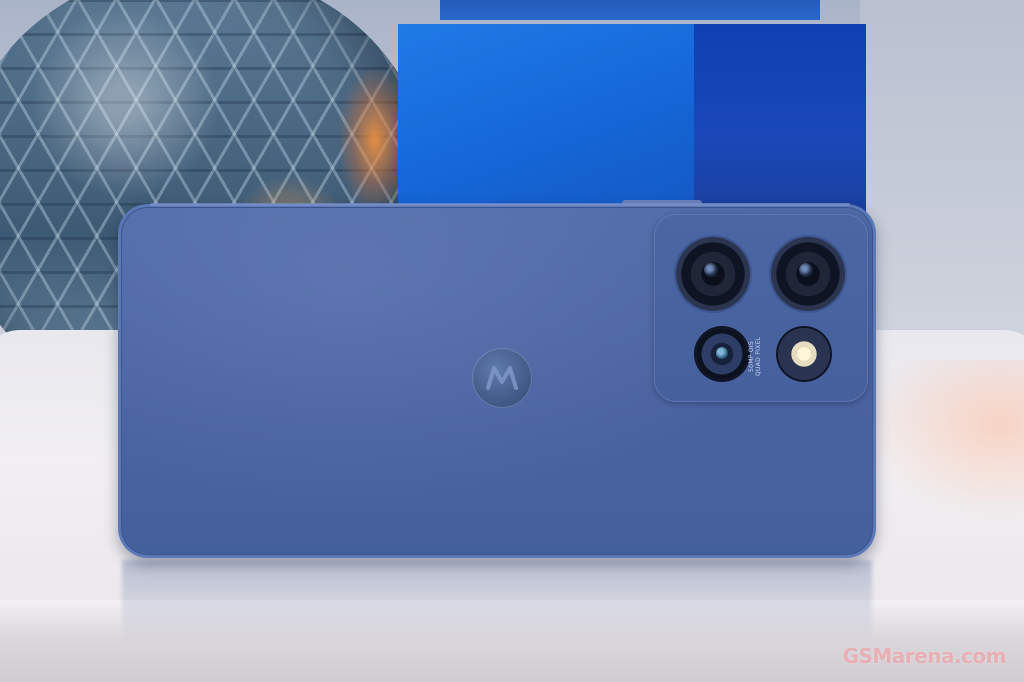 The height and width of the screenshot is (682, 1024). What do you see at coordinates (630, 10) in the screenshot?
I see `blue-box-lid` at bounding box center [630, 10].